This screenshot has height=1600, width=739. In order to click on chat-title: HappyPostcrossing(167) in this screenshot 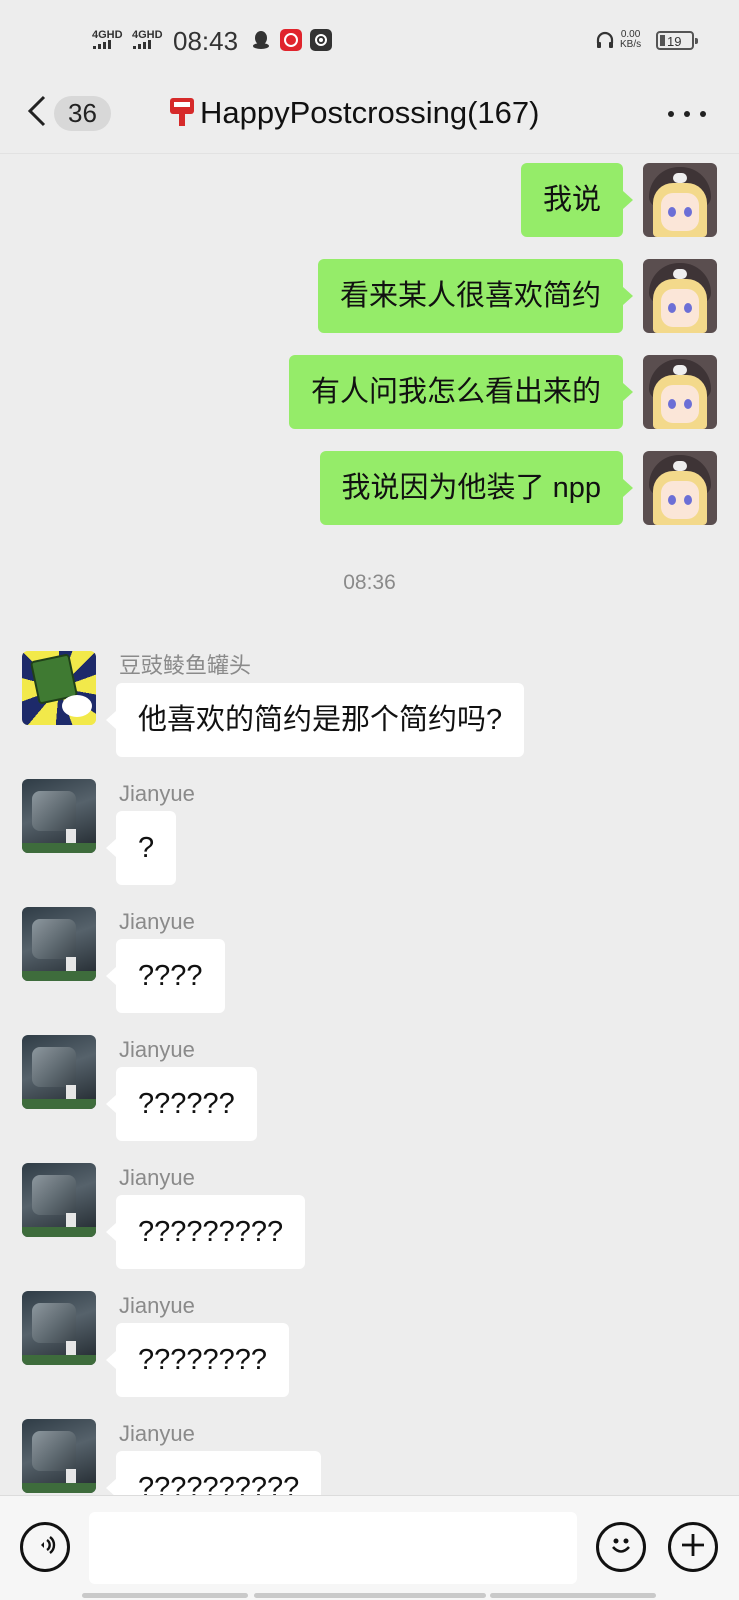, I will do `click(370, 112)`.